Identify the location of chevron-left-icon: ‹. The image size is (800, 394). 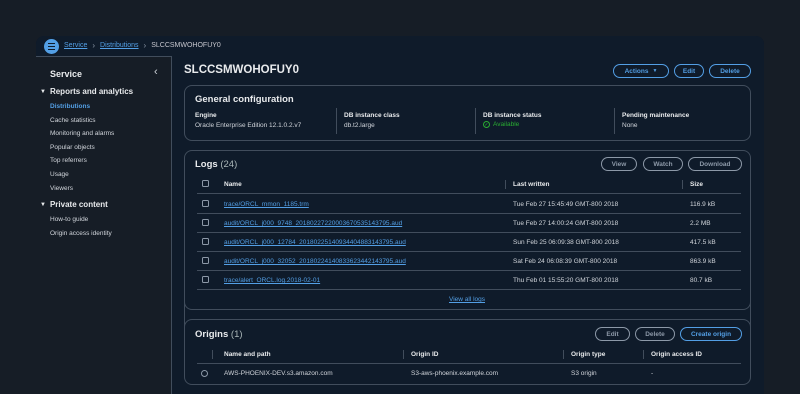
(156, 72).